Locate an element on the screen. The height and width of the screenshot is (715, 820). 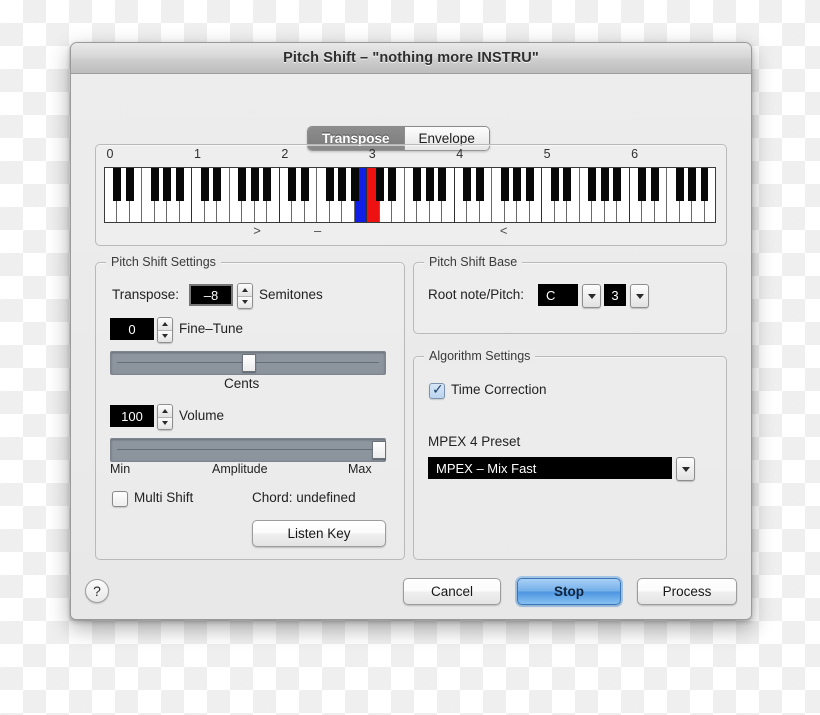
transpose-stepper is located at coordinates (245, 296).